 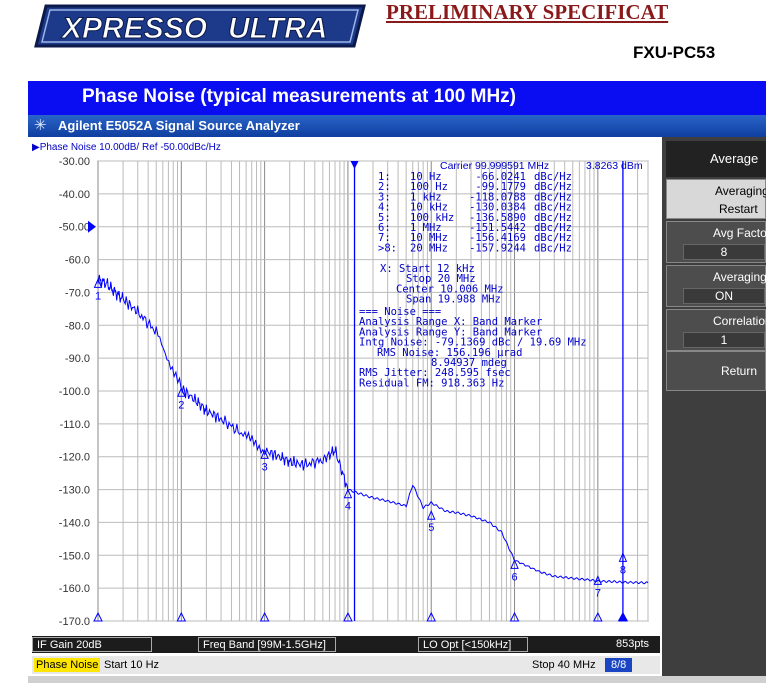 I want to click on marker-table-freq: 20 MHz, so click(x=429, y=248).